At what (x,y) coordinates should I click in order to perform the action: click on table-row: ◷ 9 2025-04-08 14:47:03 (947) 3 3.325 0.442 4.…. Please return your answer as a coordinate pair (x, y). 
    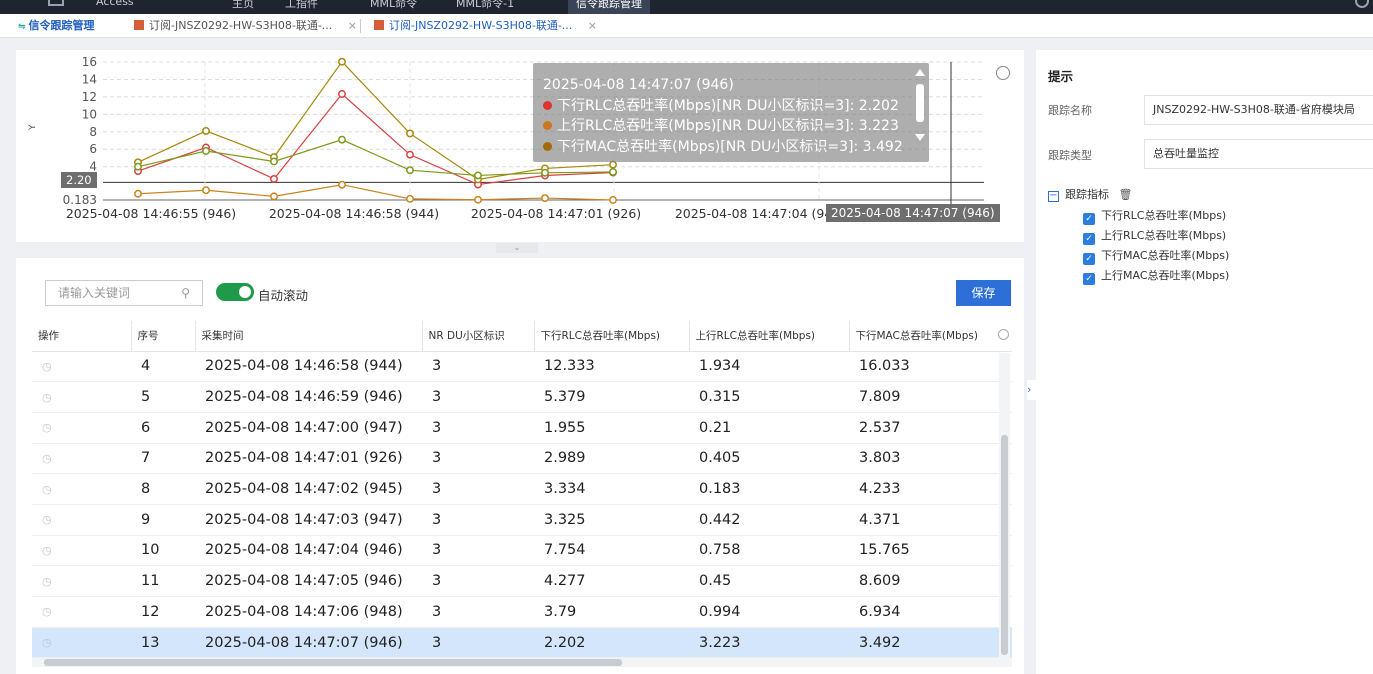
    Looking at the image, I should click on (522, 520).